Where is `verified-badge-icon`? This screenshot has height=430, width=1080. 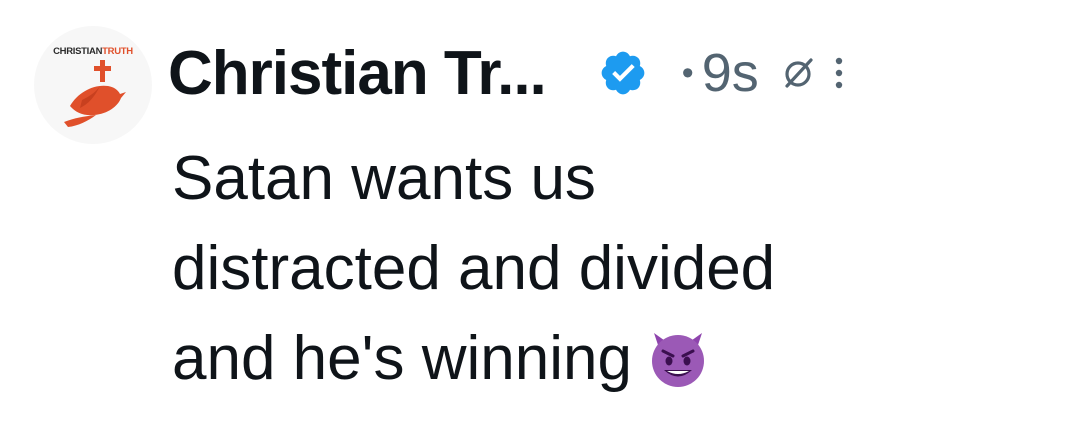
verified-badge-icon is located at coordinates (623, 73).